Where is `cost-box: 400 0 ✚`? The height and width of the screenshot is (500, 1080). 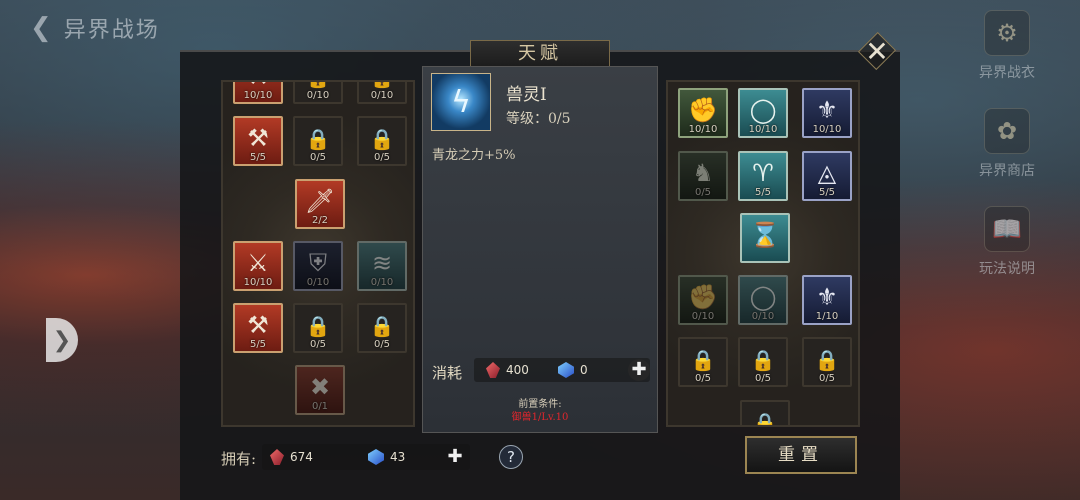
cost-box: 400 0 ✚ is located at coordinates (562, 370).